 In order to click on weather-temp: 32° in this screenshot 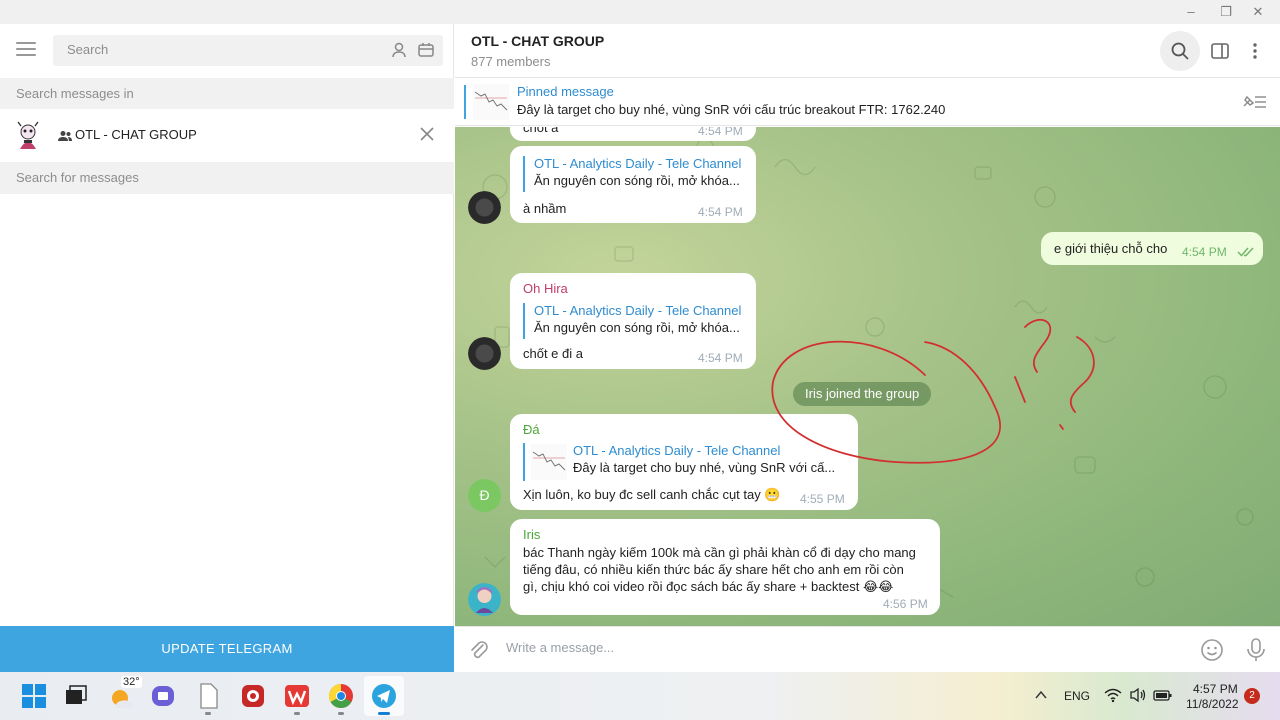, I will do `click(131, 682)`.